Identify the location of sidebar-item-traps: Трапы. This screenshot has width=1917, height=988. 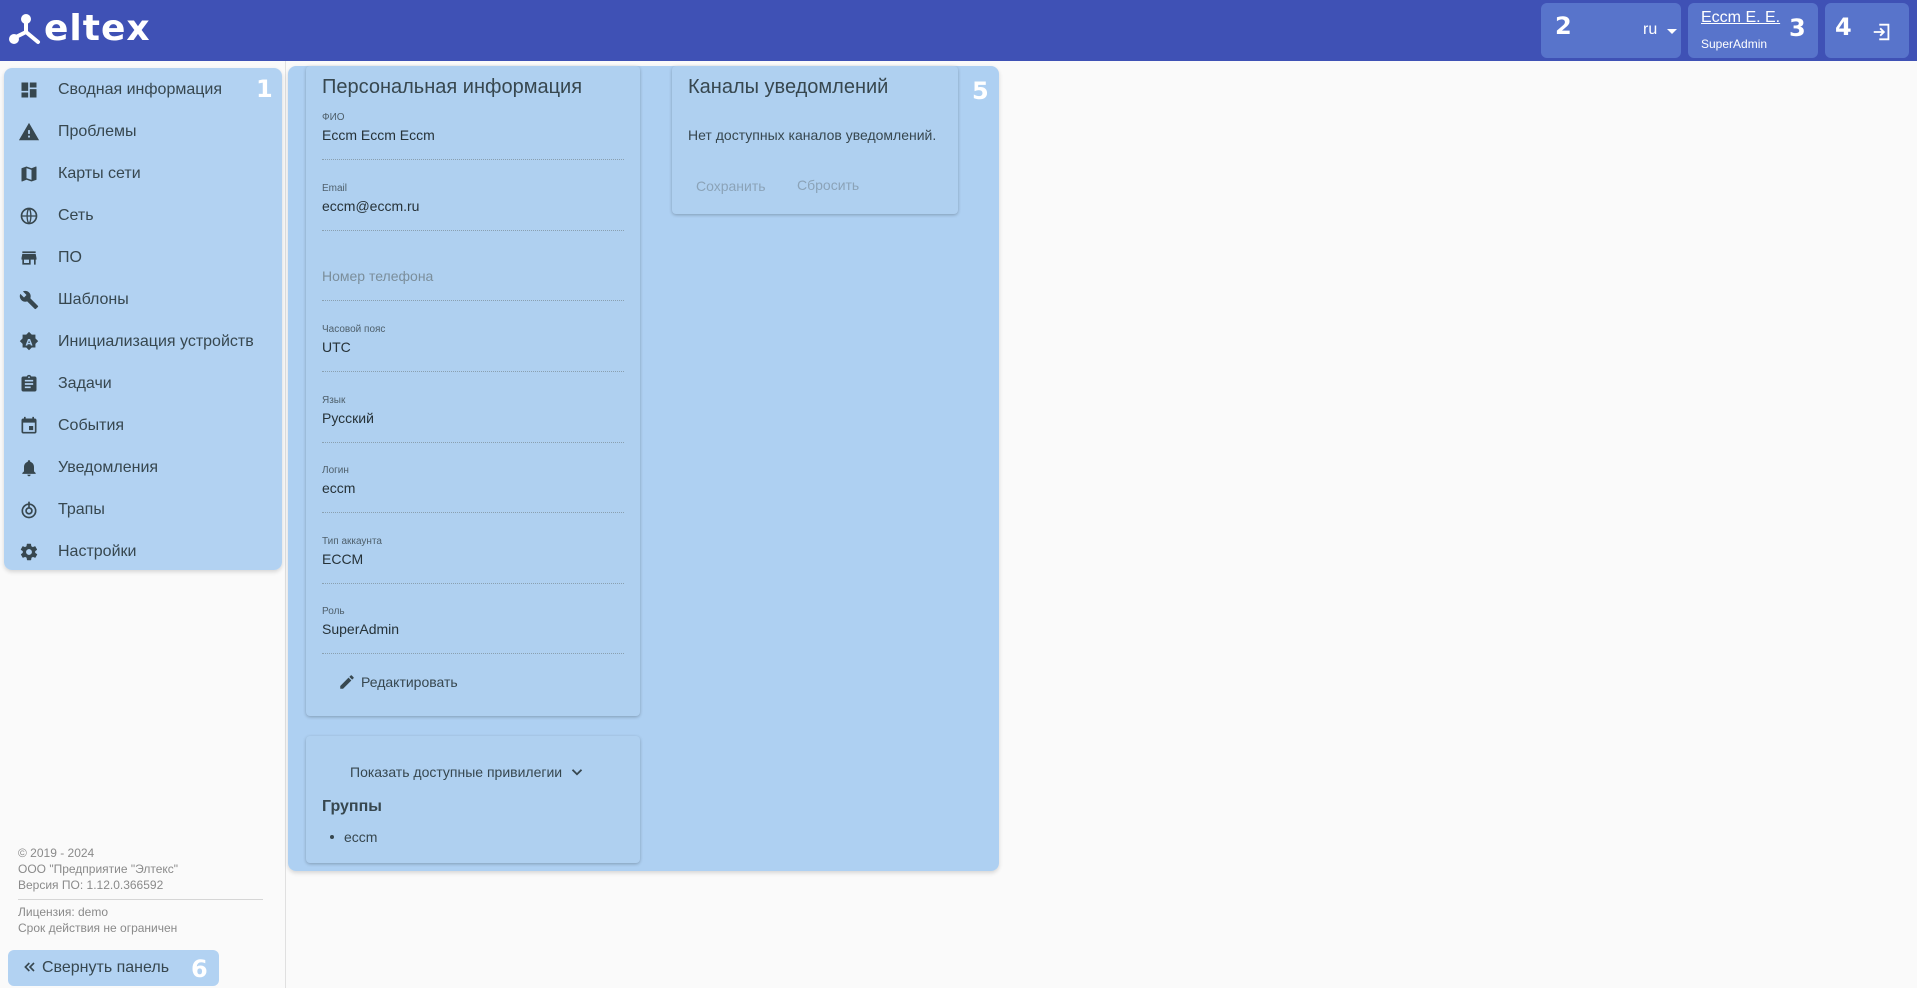
(143, 510).